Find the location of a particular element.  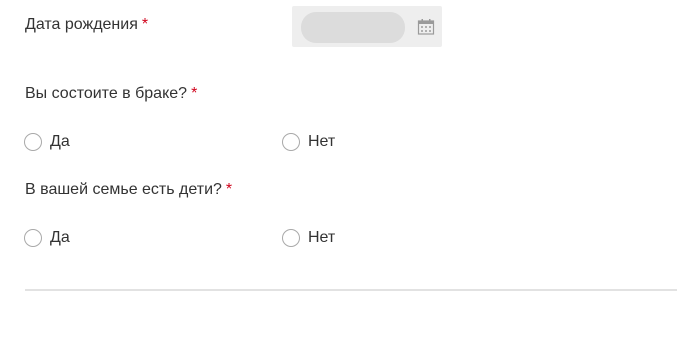

birth-date-field is located at coordinates (367, 26).